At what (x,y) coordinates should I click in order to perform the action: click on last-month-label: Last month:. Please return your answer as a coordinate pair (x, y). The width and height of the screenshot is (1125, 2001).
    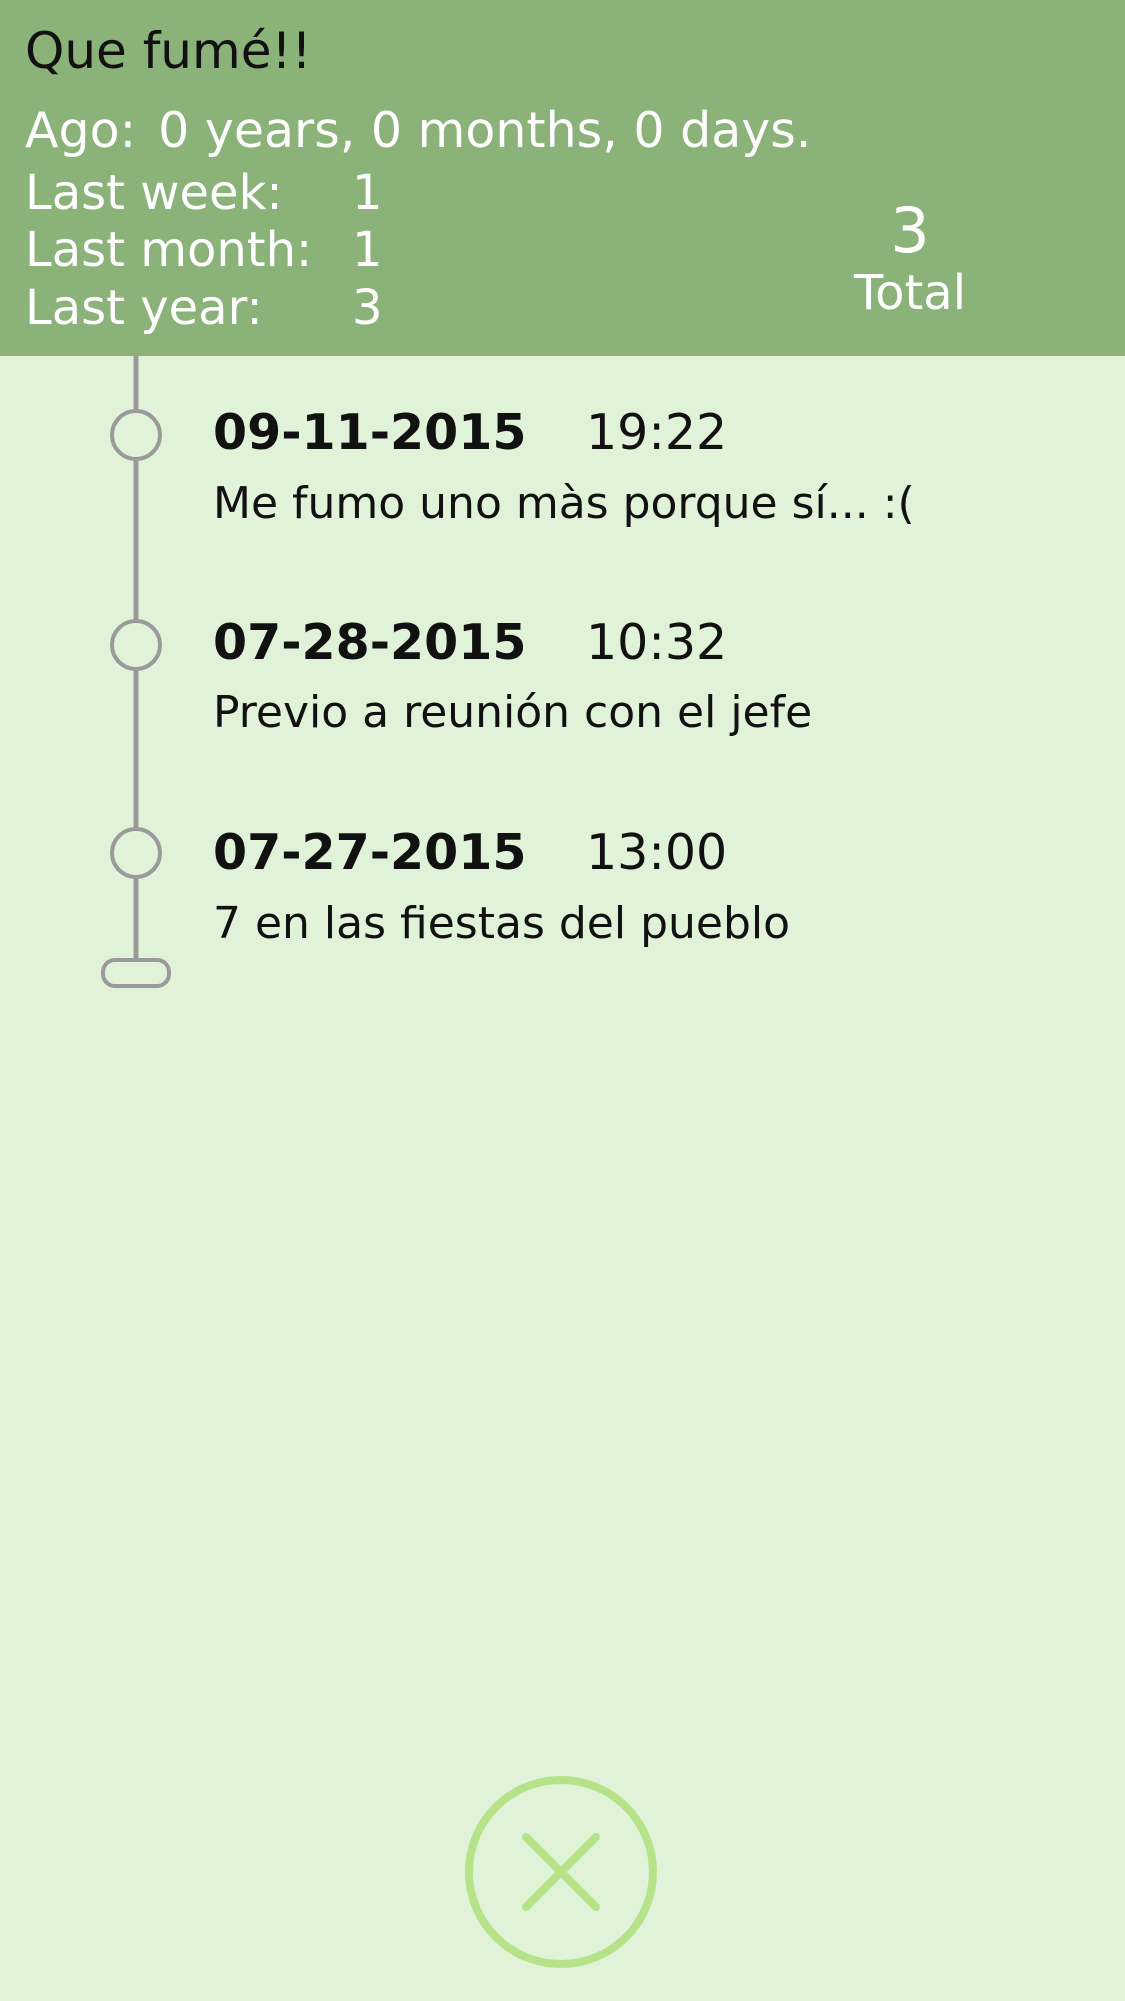
    Looking at the image, I should click on (169, 250).